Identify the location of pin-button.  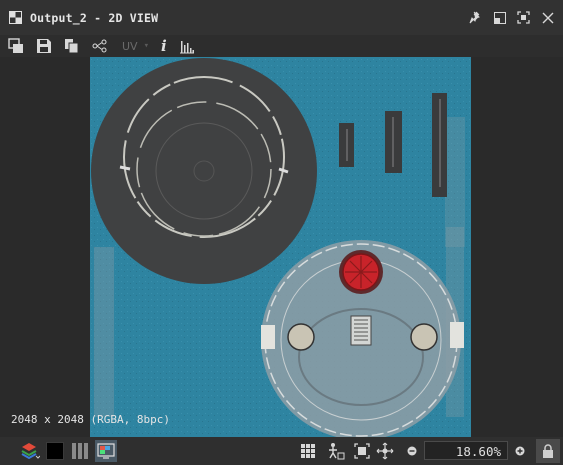
(475, 17).